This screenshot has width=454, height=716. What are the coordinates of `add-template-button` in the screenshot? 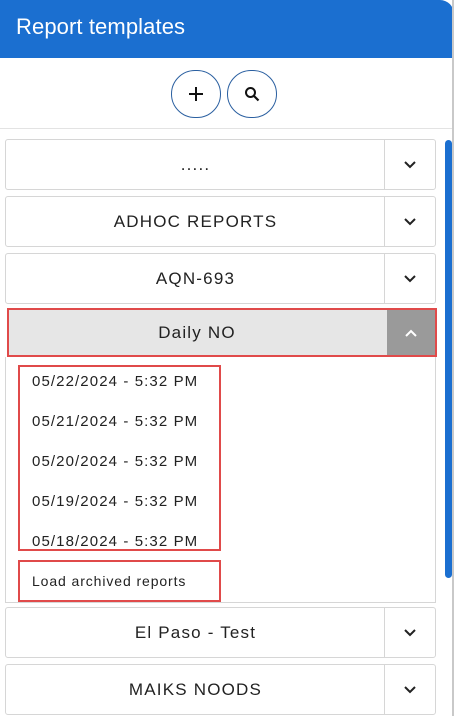 It's located at (196, 94).